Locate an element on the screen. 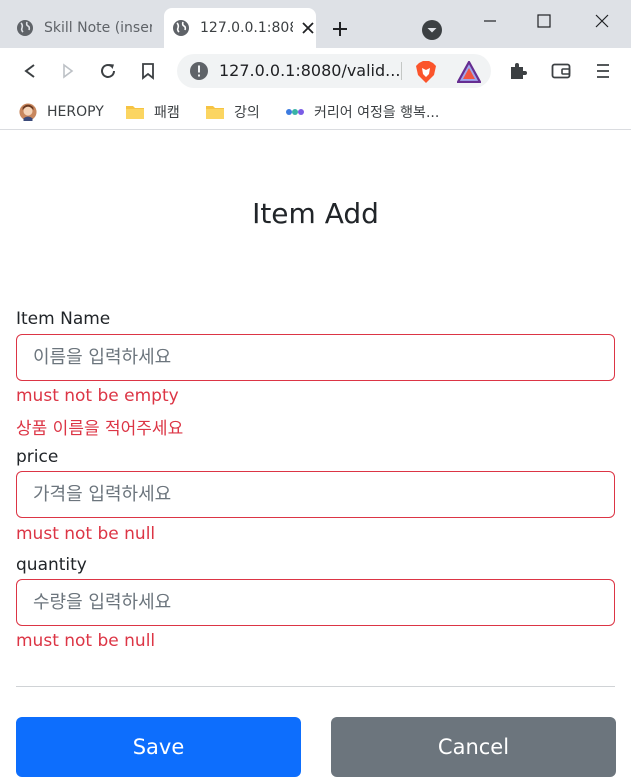 The height and width of the screenshot is (780, 631). info-icon is located at coordinates (199, 71).